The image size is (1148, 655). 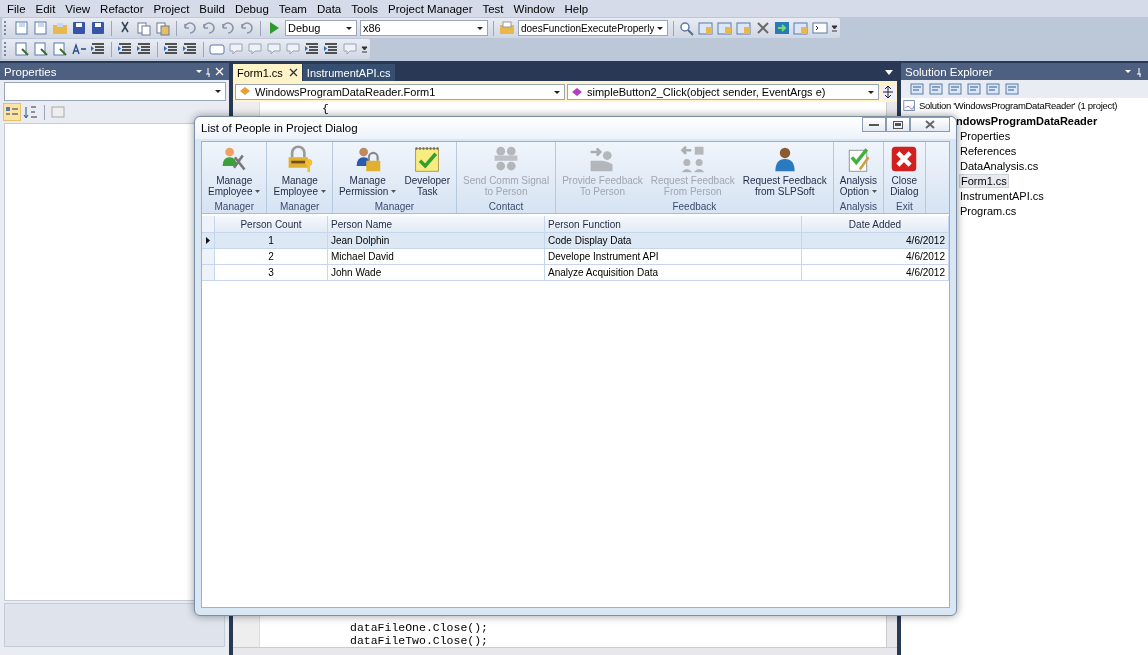 What do you see at coordinates (858, 207) in the screenshot?
I see `group-label: Analysis` at bounding box center [858, 207].